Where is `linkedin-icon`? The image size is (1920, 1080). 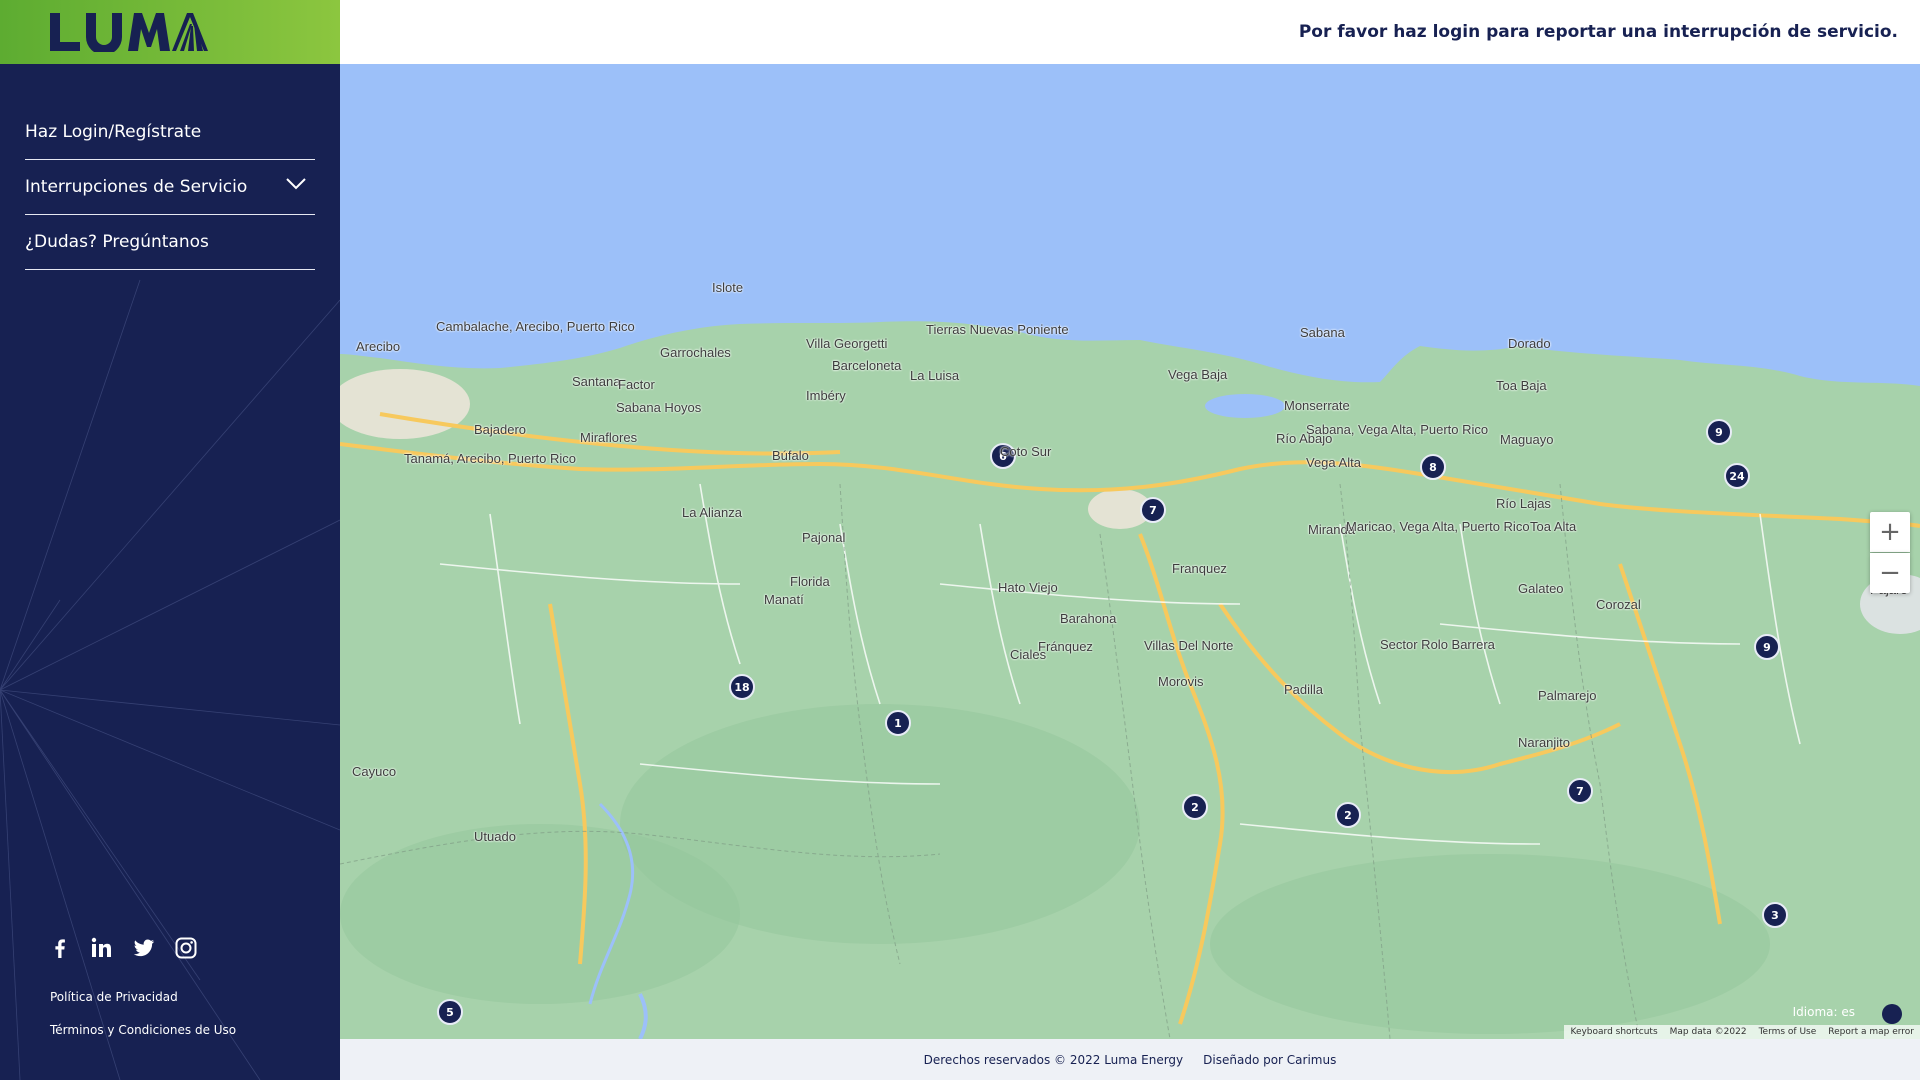 linkedin-icon is located at coordinates (102, 948).